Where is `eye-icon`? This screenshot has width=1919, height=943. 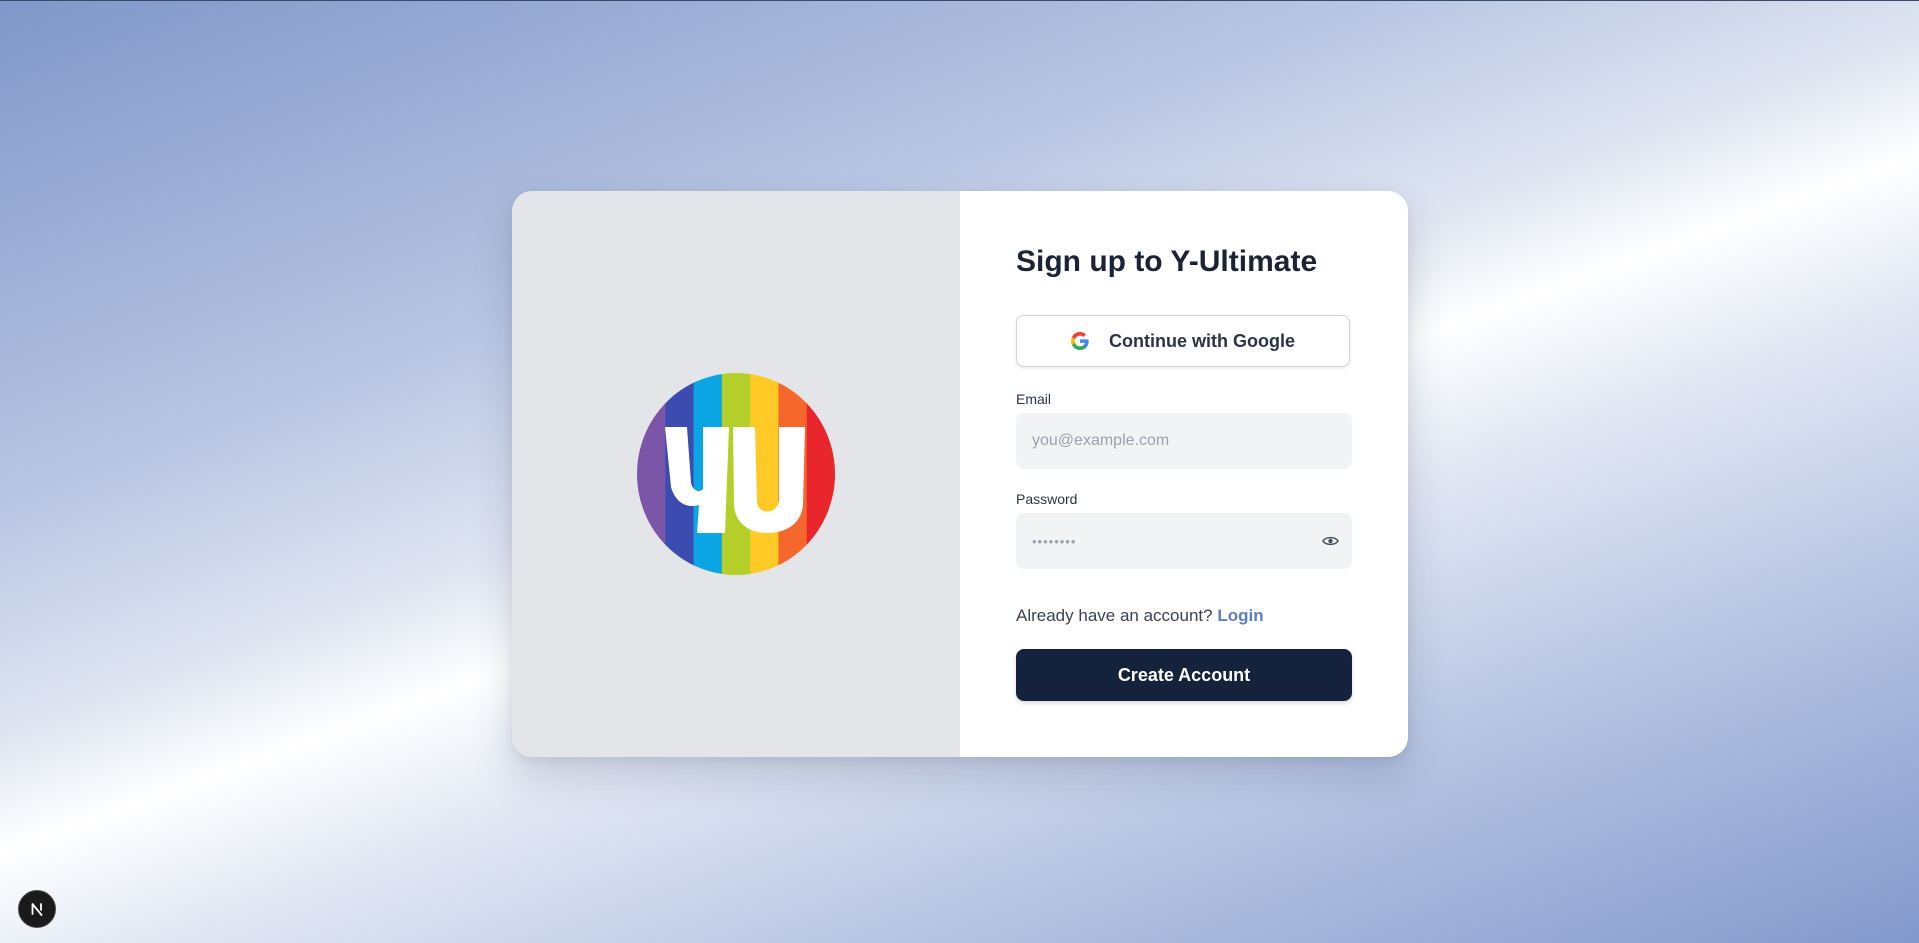
eye-icon is located at coordinates (1330, 541).